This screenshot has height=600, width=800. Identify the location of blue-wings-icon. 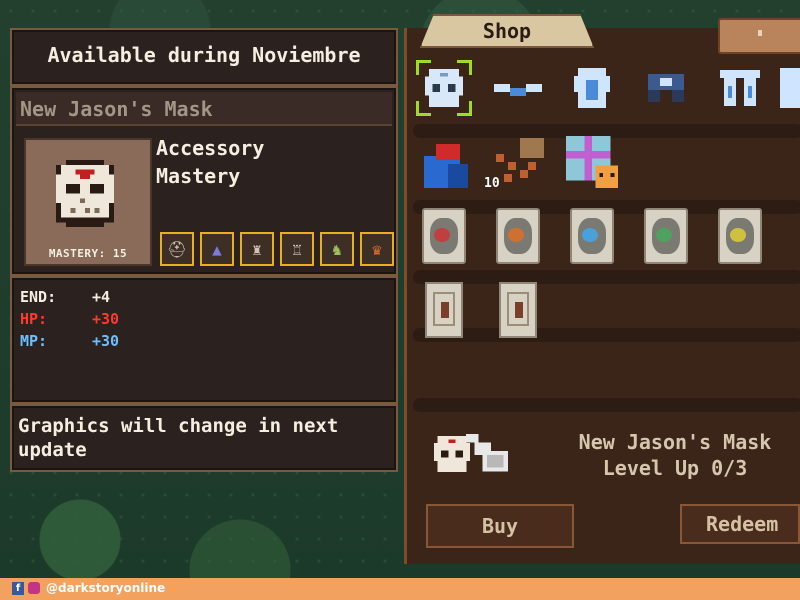
(518, 90).